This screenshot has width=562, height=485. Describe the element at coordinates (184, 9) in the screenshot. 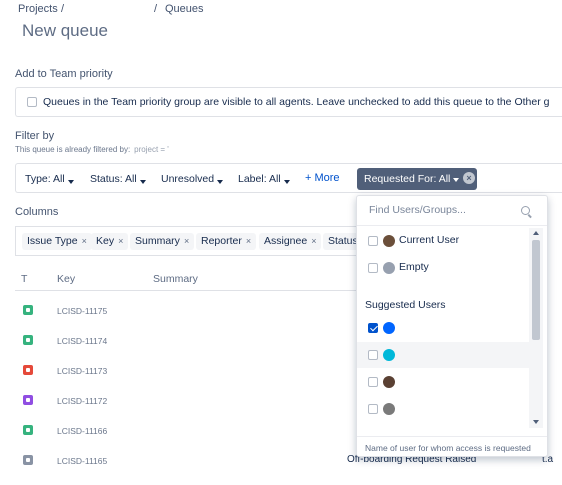

I see `breadcrumb-queues: Queues` at that location.